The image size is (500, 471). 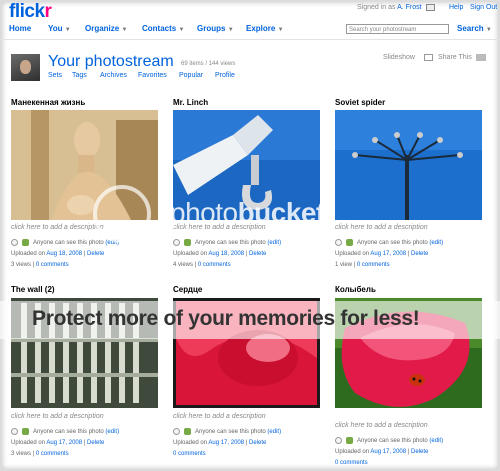 I want to click on sets-link: Sets, so click(x=55, y=75).